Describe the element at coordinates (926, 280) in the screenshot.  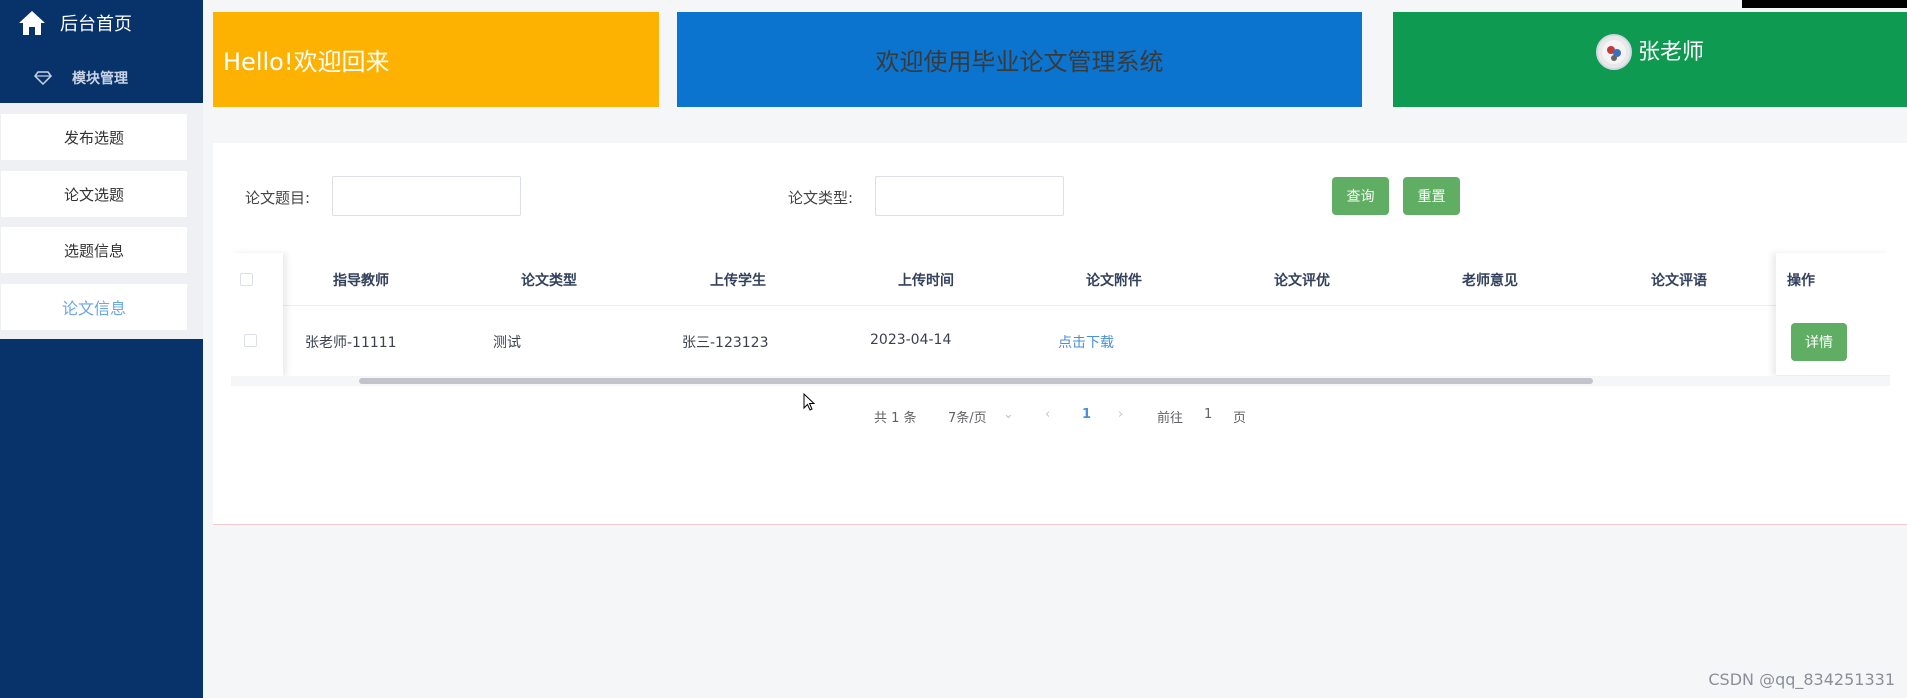
I see `column-header-time: 上传时间` at that location.